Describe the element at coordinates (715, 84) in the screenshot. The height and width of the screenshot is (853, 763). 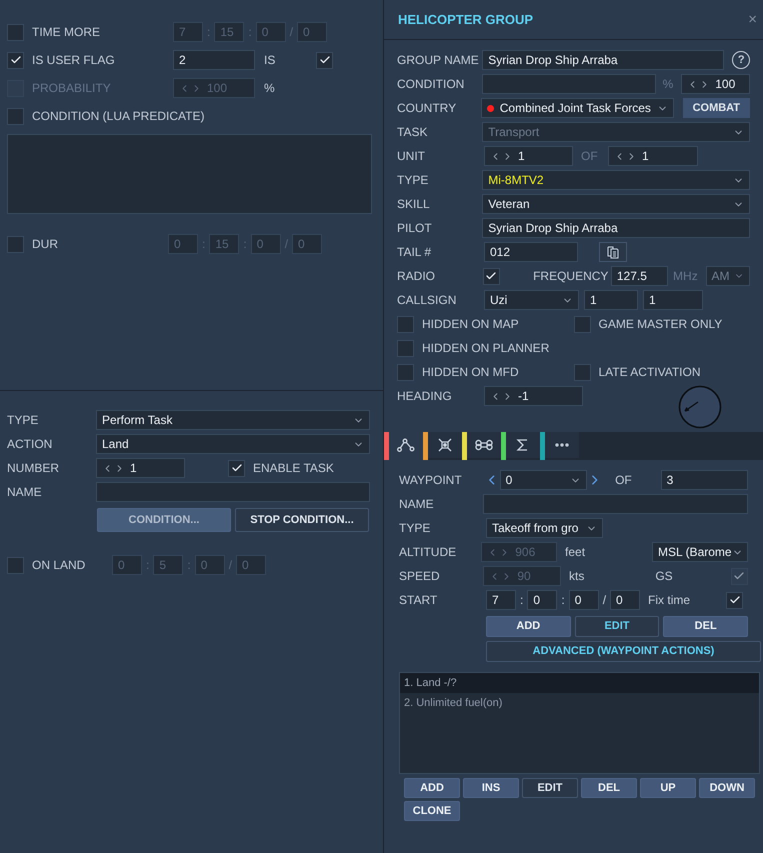
I see `number-spinner: 100` at that location.